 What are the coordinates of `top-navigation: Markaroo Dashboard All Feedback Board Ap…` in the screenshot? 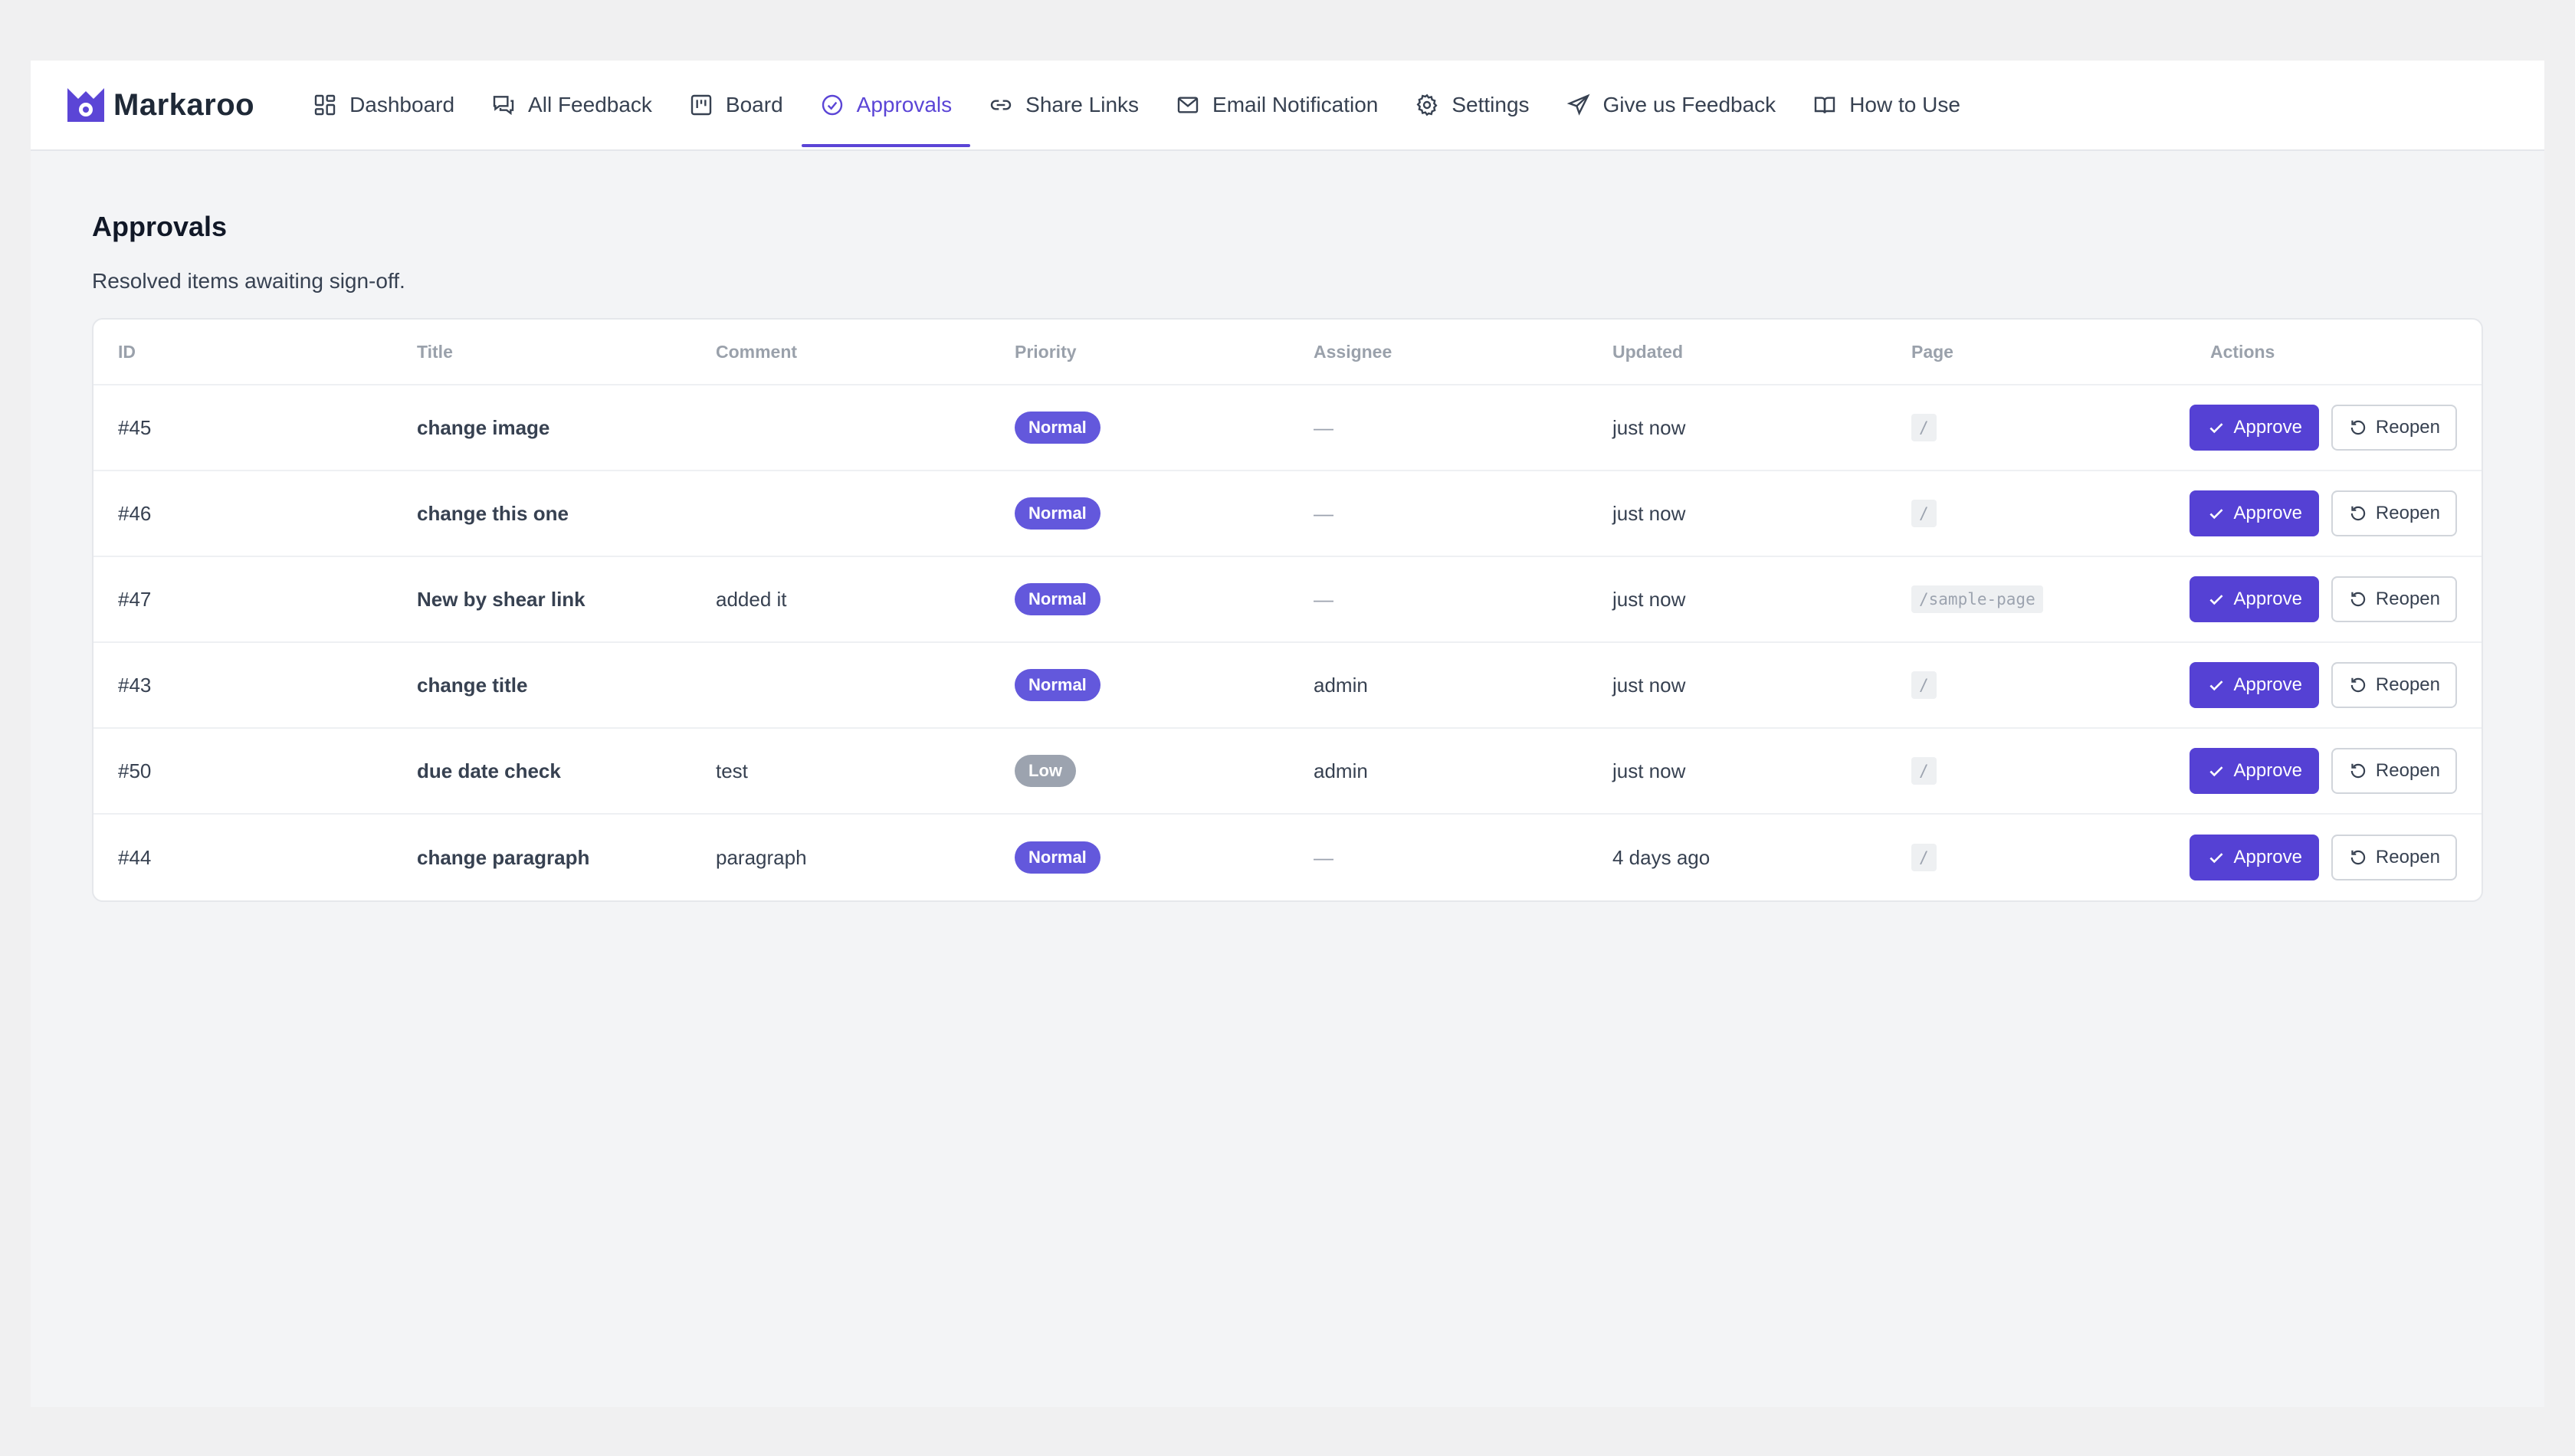 It's located at (1287, 106).